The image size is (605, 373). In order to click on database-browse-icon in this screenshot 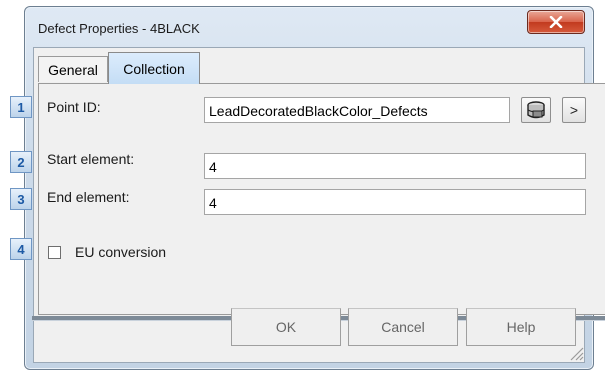, I will do `click(536, 110)`.